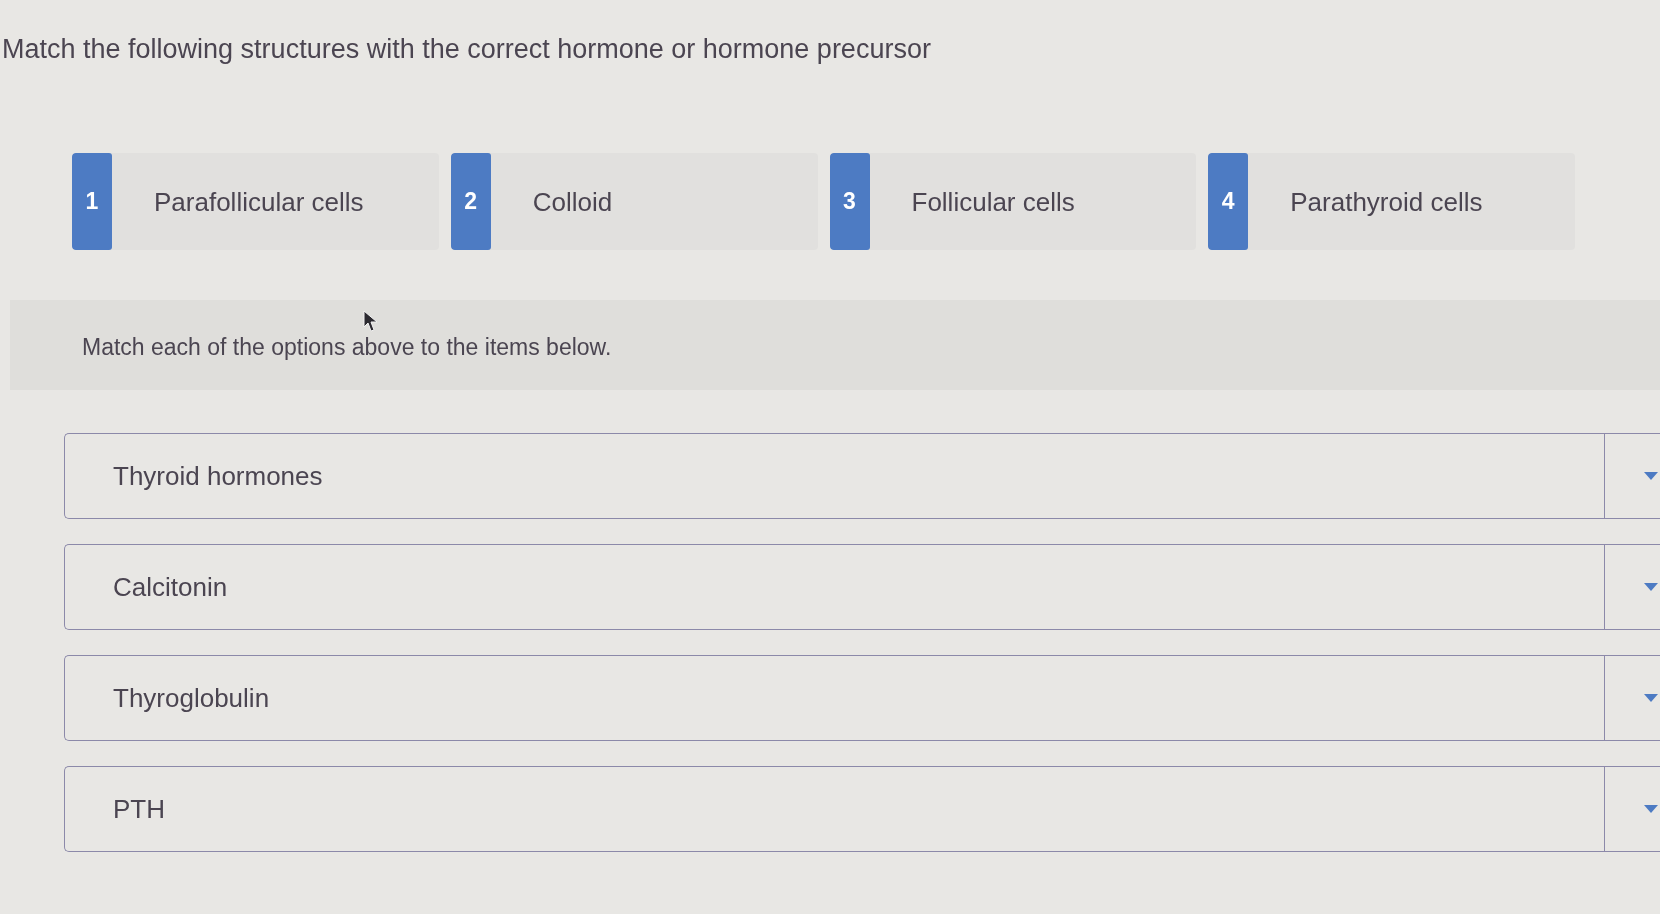 This screenshot has height=914, width=1660. I want to click on number-tab: 4, so click(1228, 201).